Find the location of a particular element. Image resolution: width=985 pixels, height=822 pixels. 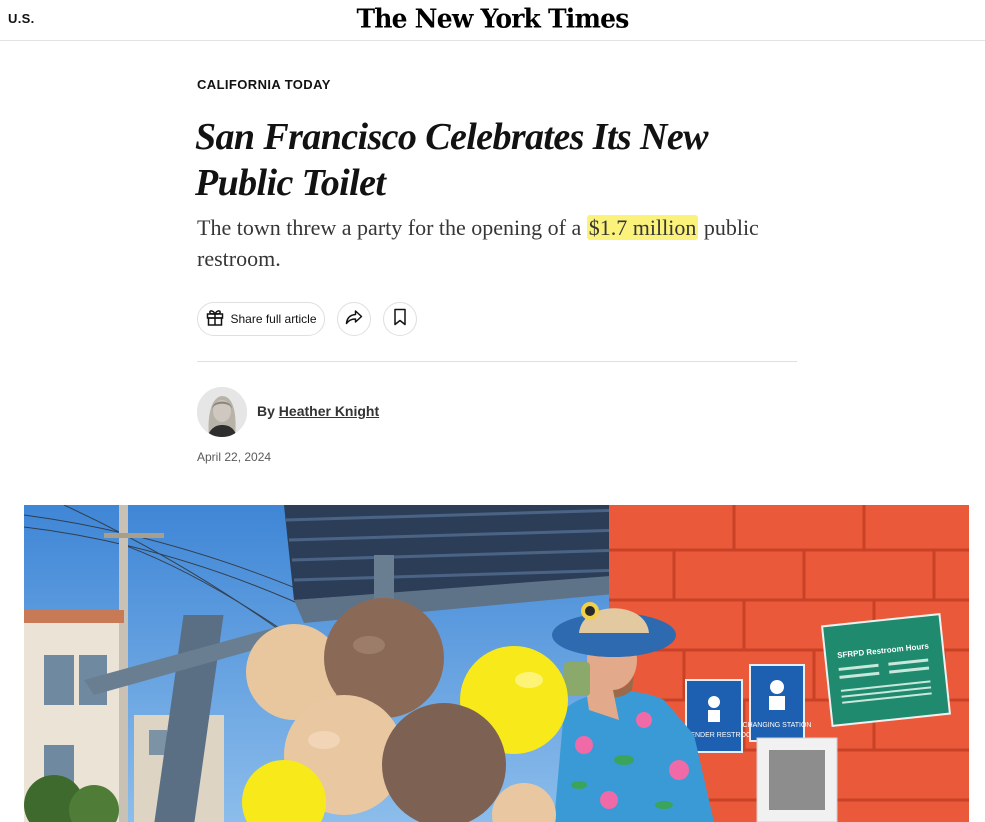

share-button is located at coordinates (354, 319).